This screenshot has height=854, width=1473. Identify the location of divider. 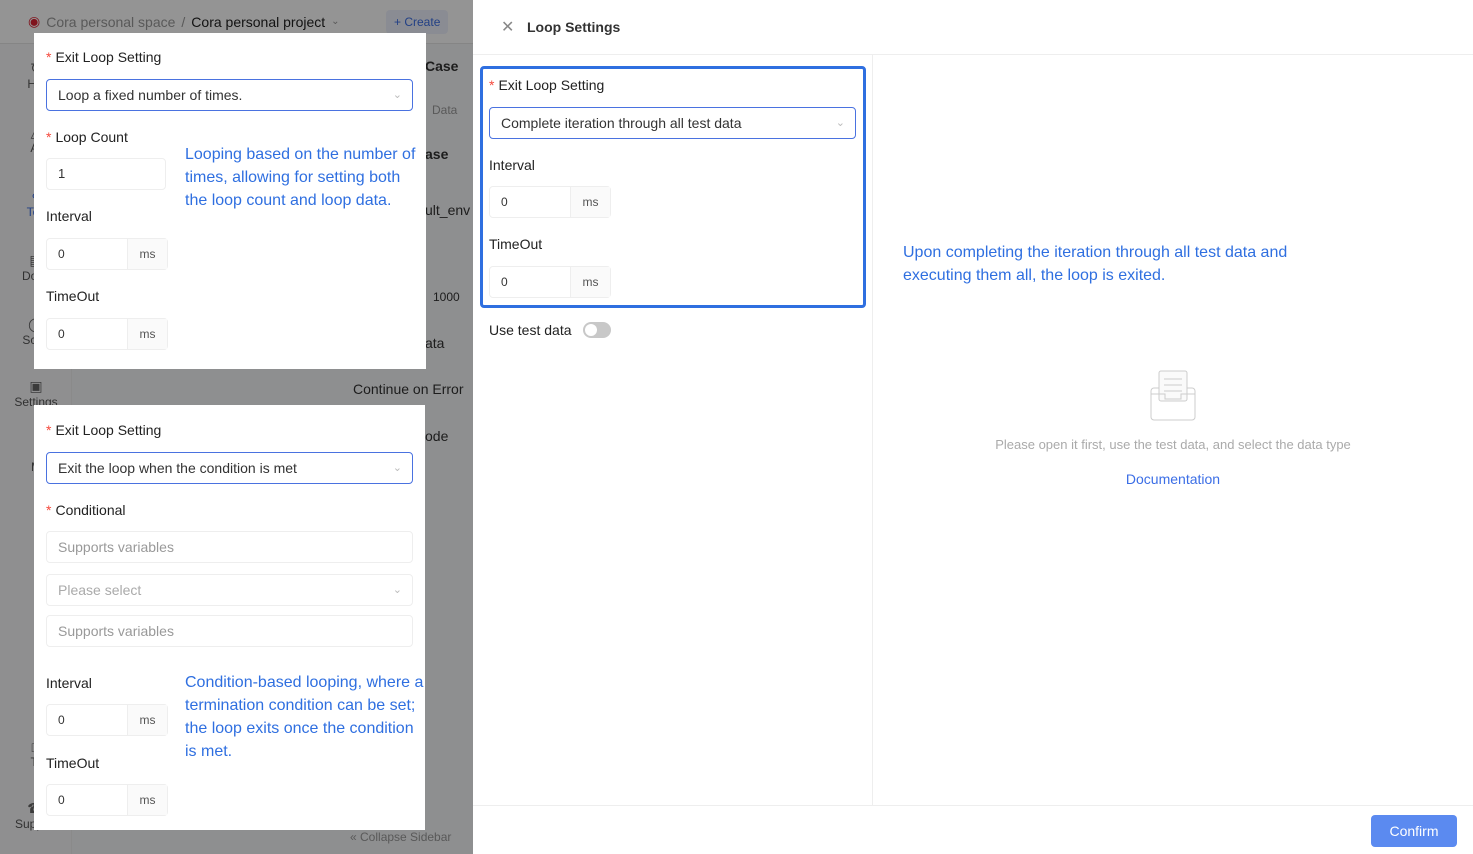
(872, 430).